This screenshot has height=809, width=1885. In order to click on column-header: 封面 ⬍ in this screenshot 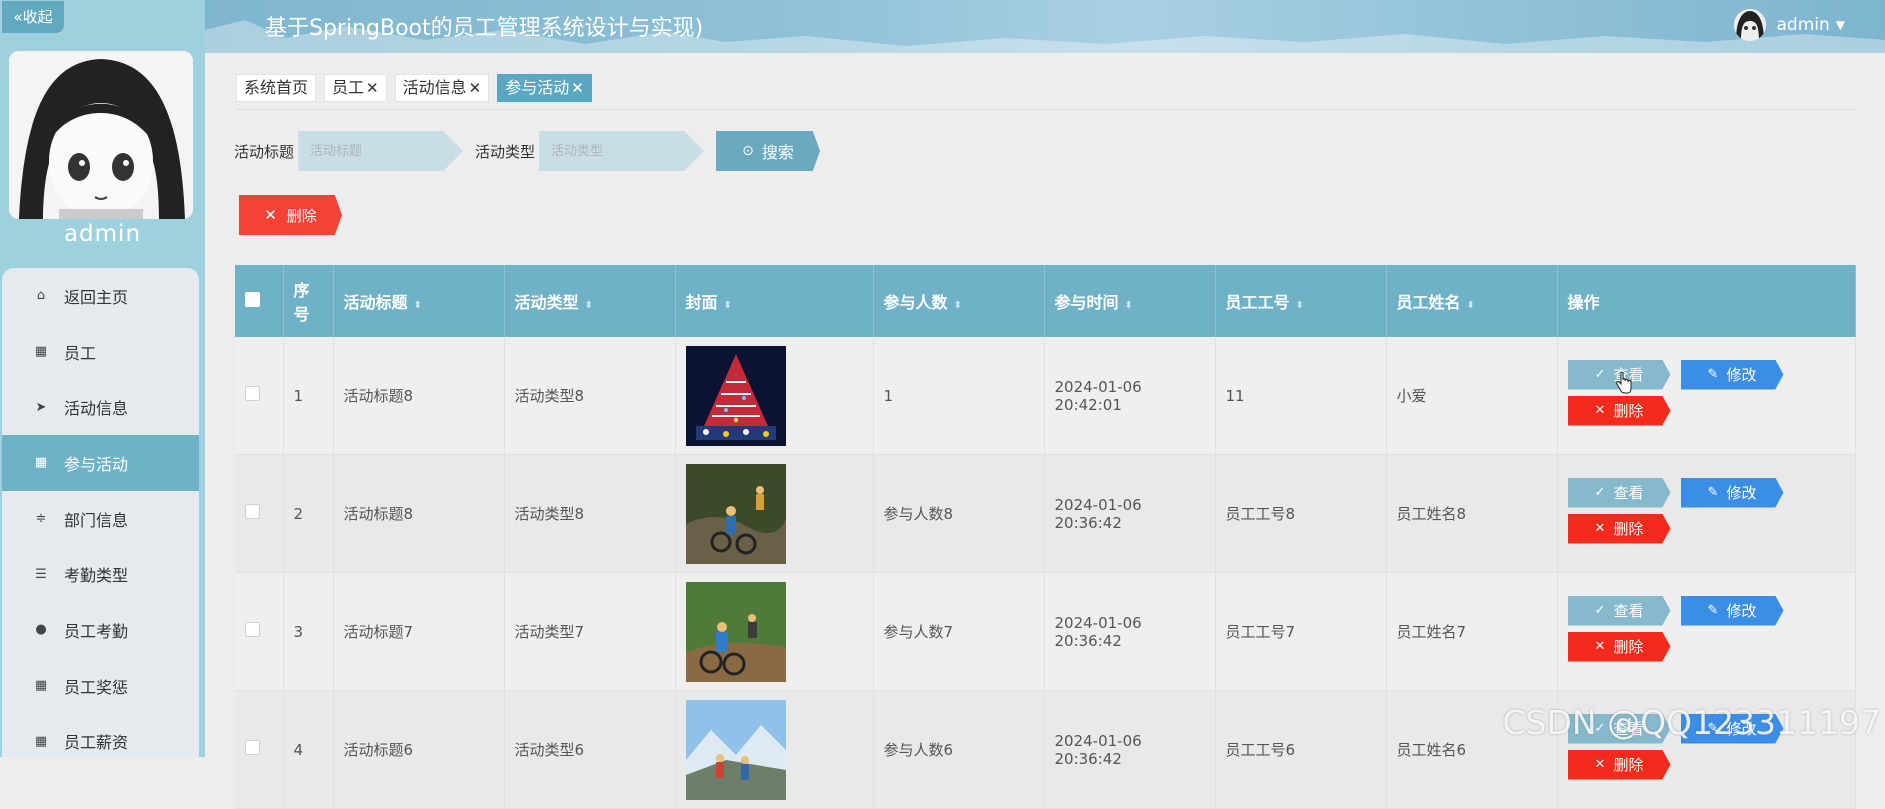, I will do `click(774, 301)`.